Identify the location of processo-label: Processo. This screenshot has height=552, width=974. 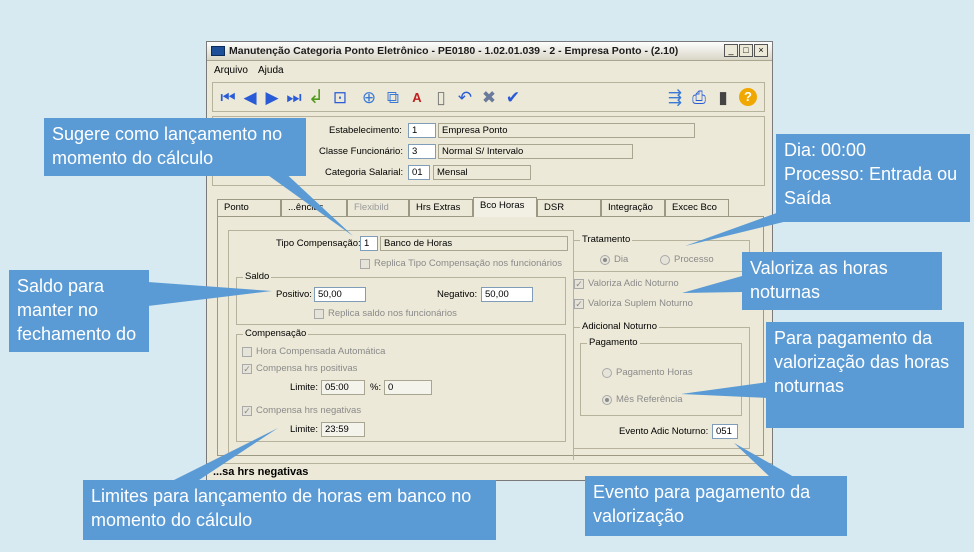
(694, 259).